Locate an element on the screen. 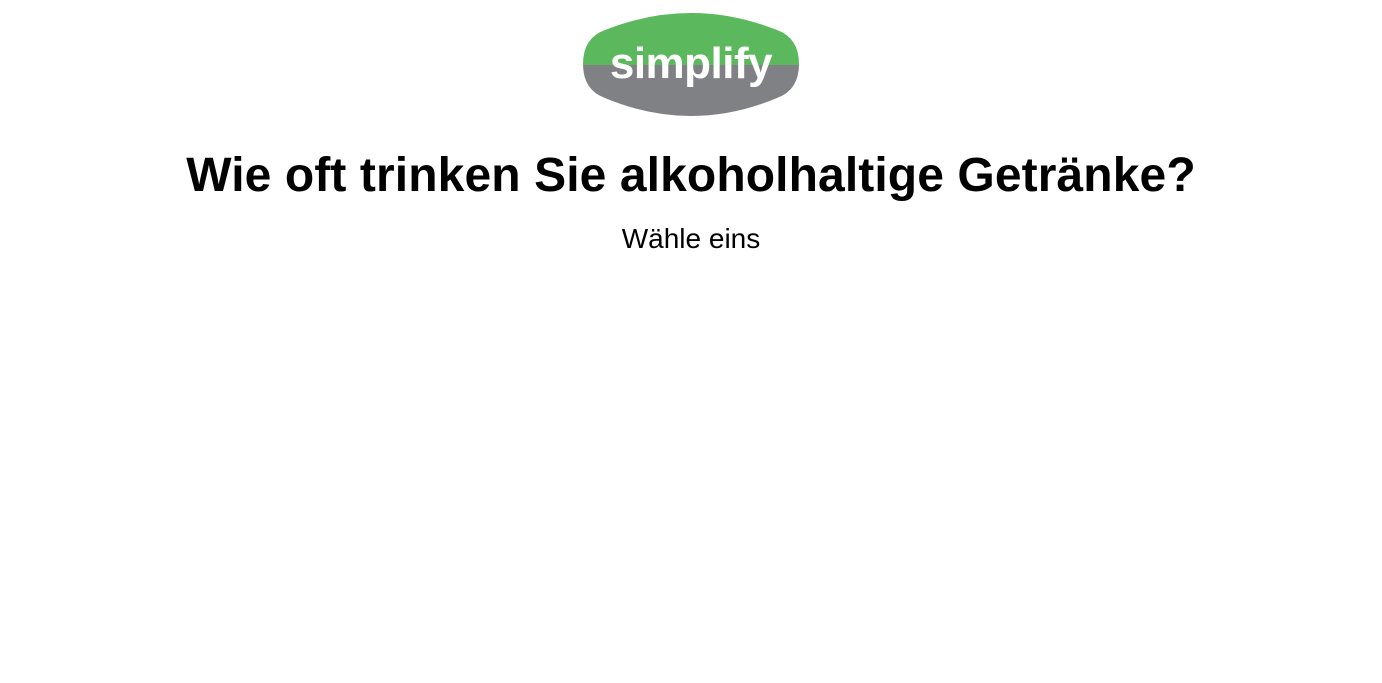 Image resolution: width=1382 pixels, height=683 pixels. simplify-logo: simplify is located at coordinates (691, 64).